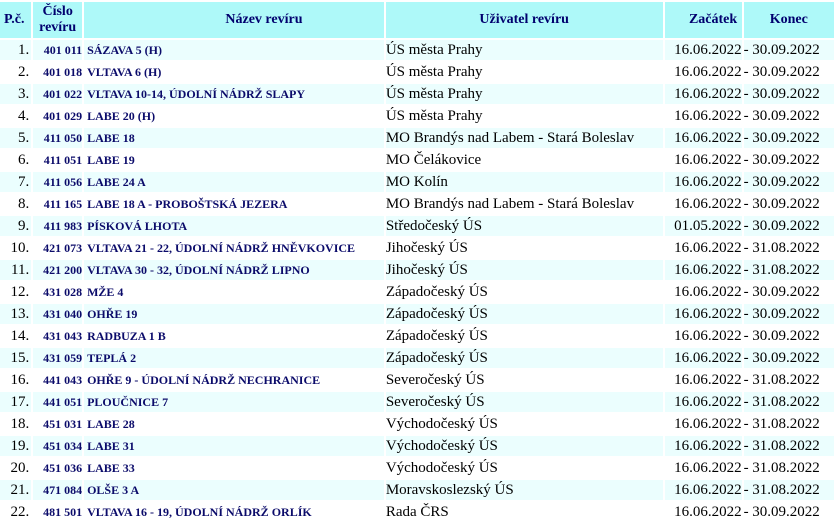 Image resolution: width=838 pixels, height=531 pixels. Describe the element at coordinates (221, 248) in the screenshot. I see `revir-name-link: VLTAVA 21 - 22, ÚDOLNÍ NÁDRŽ HNĚVKOVICE` at that location.